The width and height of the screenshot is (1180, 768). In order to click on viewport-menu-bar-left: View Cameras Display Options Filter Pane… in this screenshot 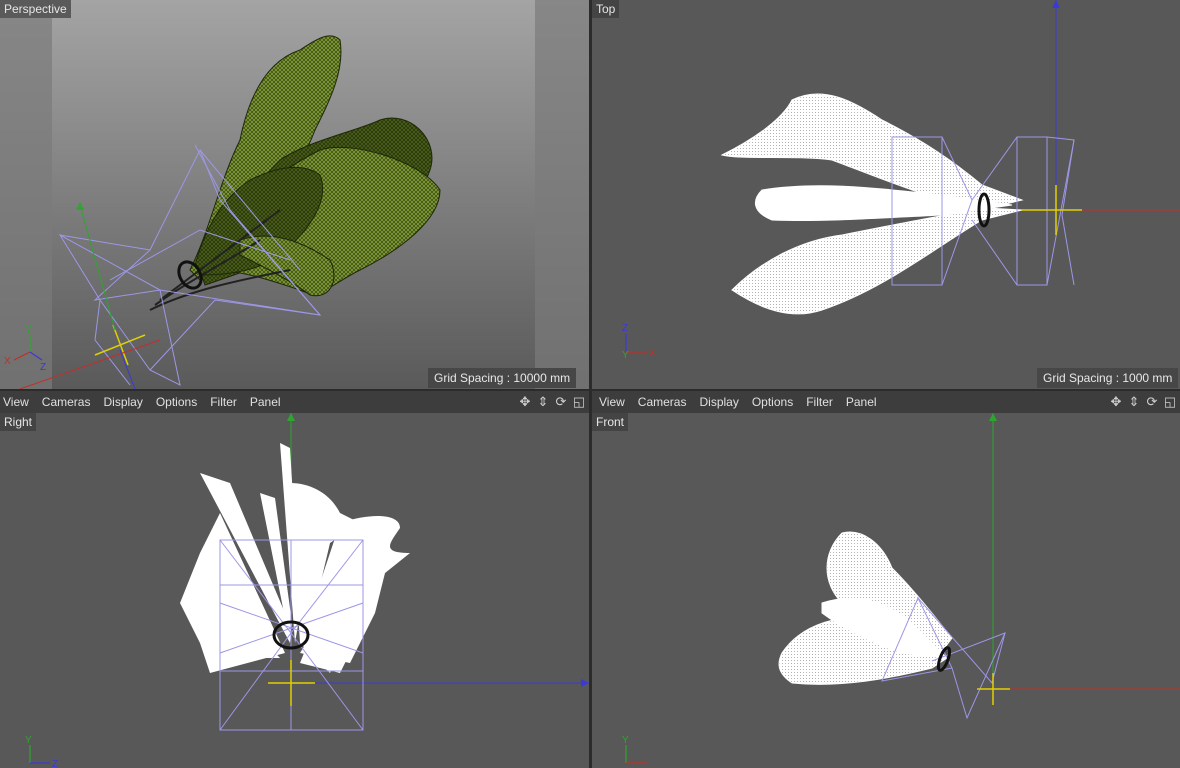, I will do `click(294, 402)`.